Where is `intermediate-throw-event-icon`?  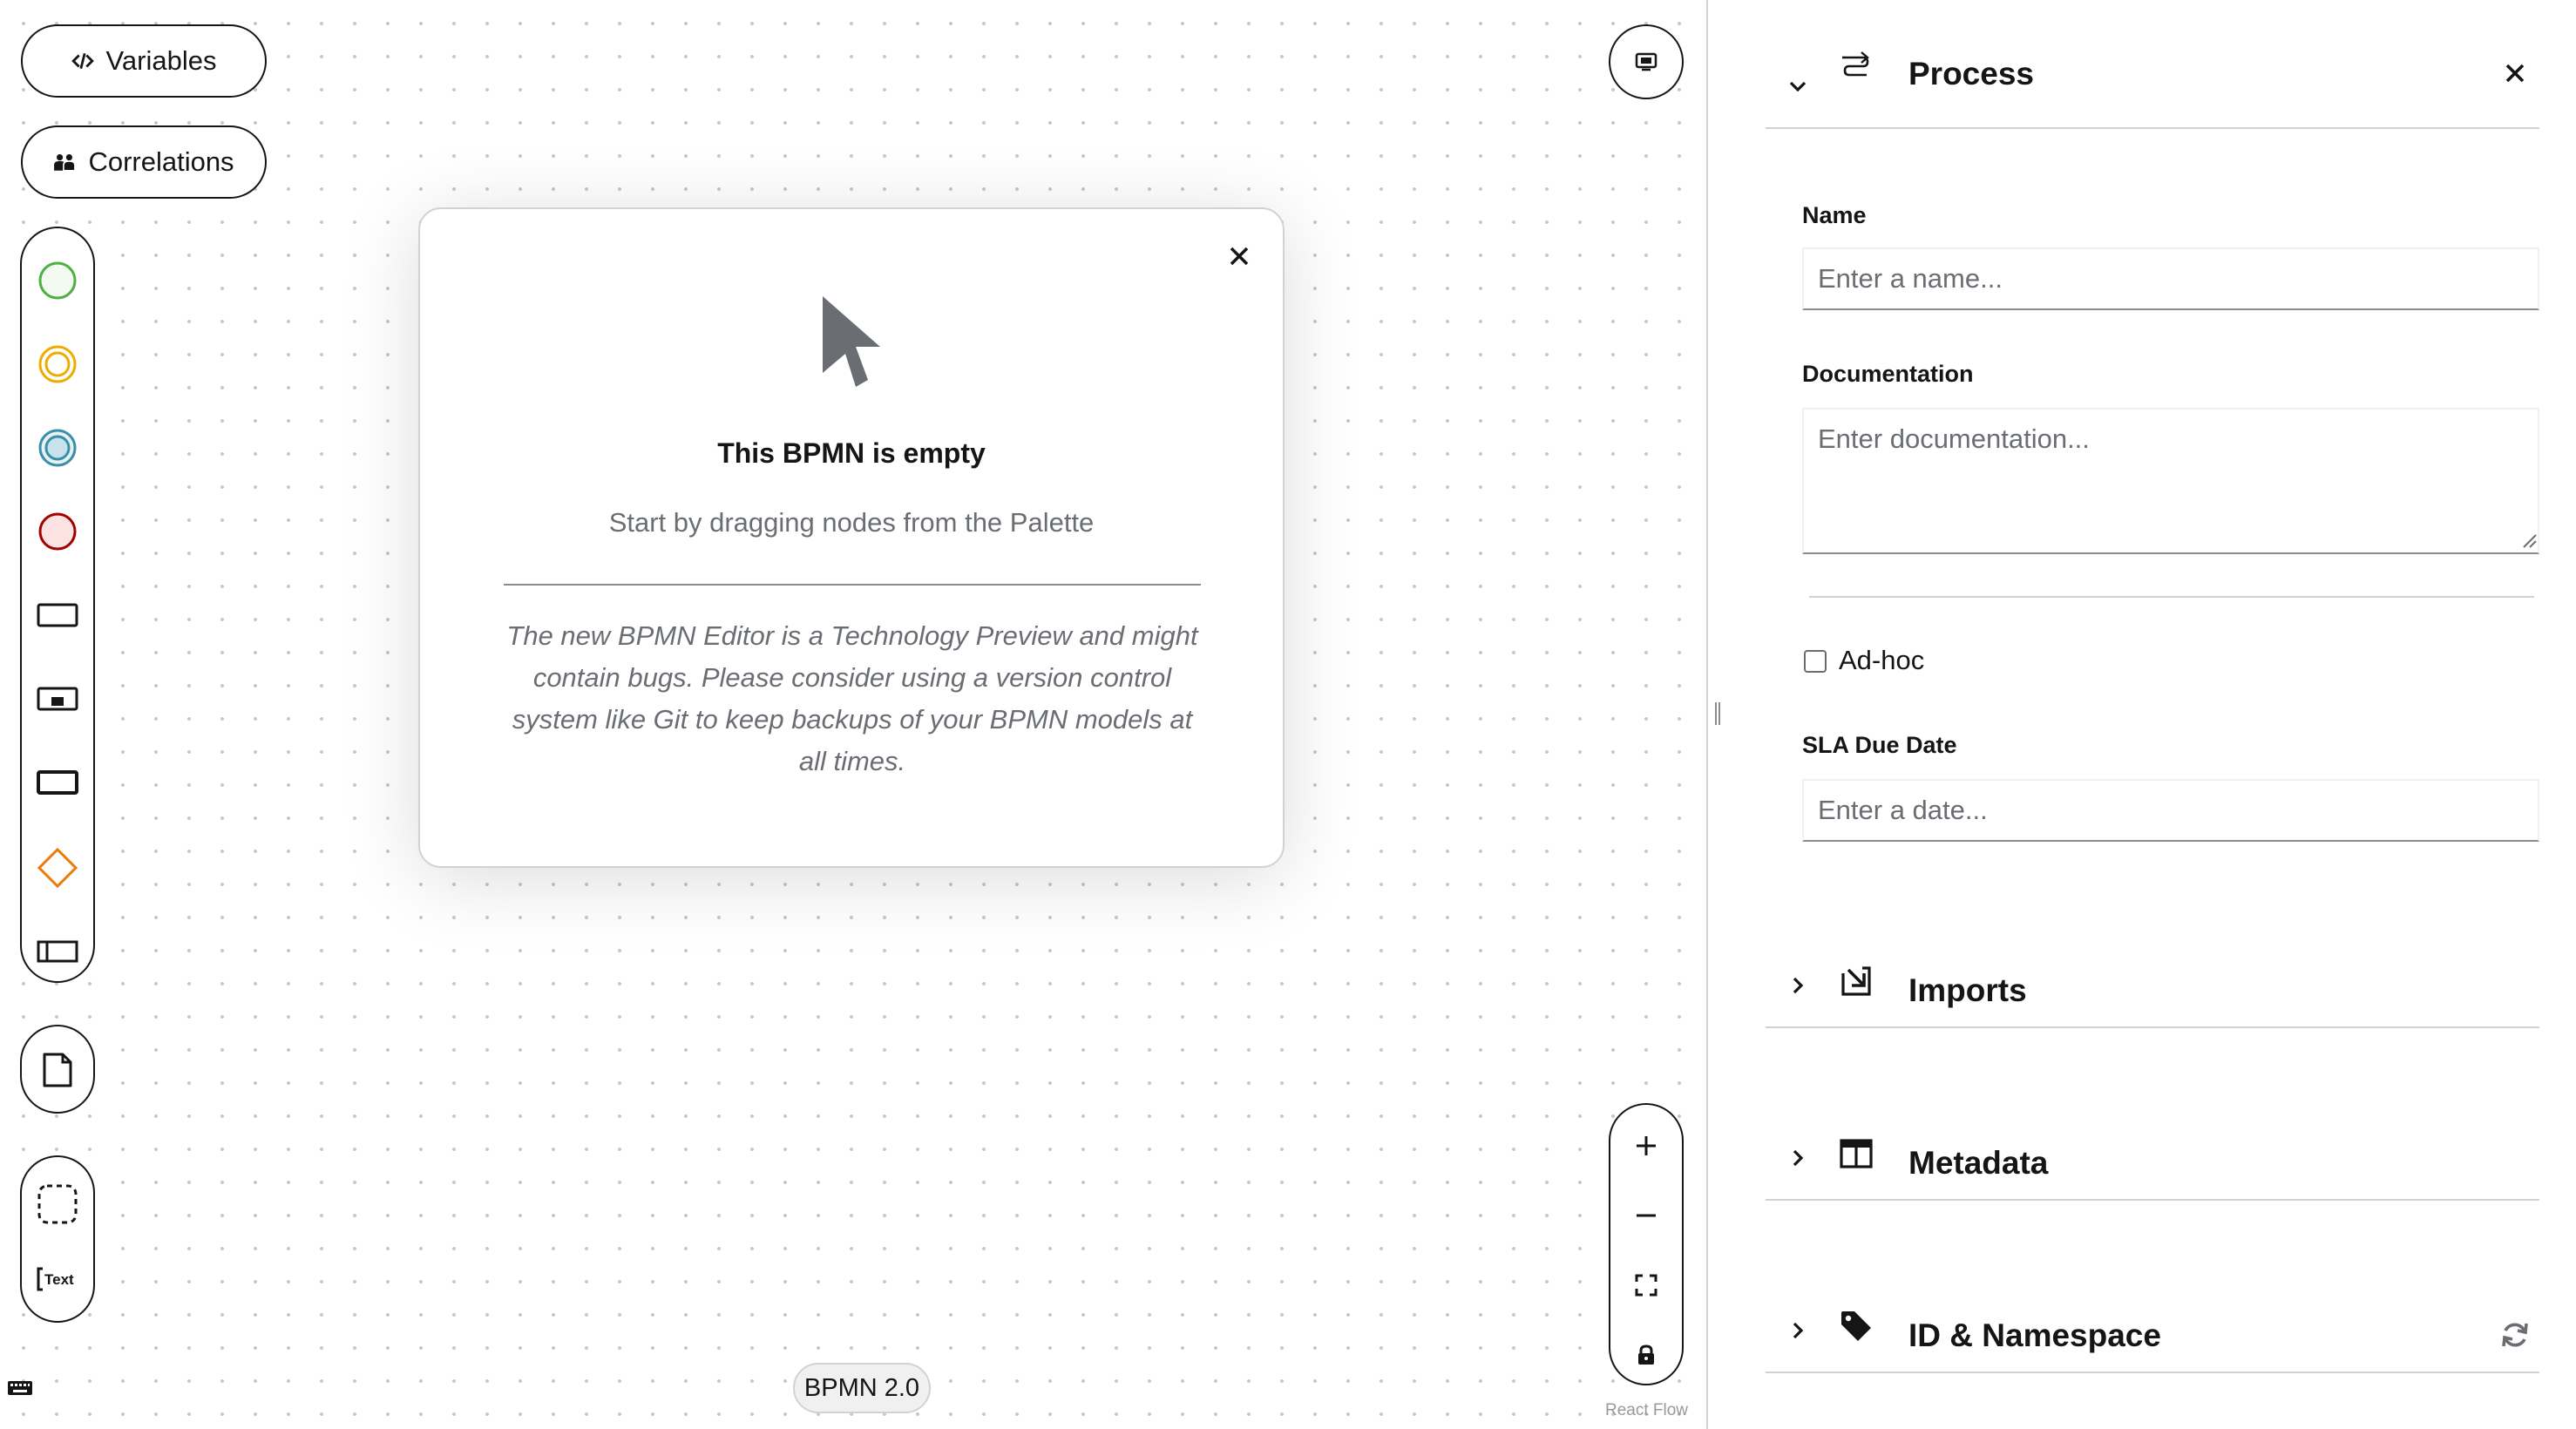
intermediate-throw-event-icon is located at coordinates (58, 448).